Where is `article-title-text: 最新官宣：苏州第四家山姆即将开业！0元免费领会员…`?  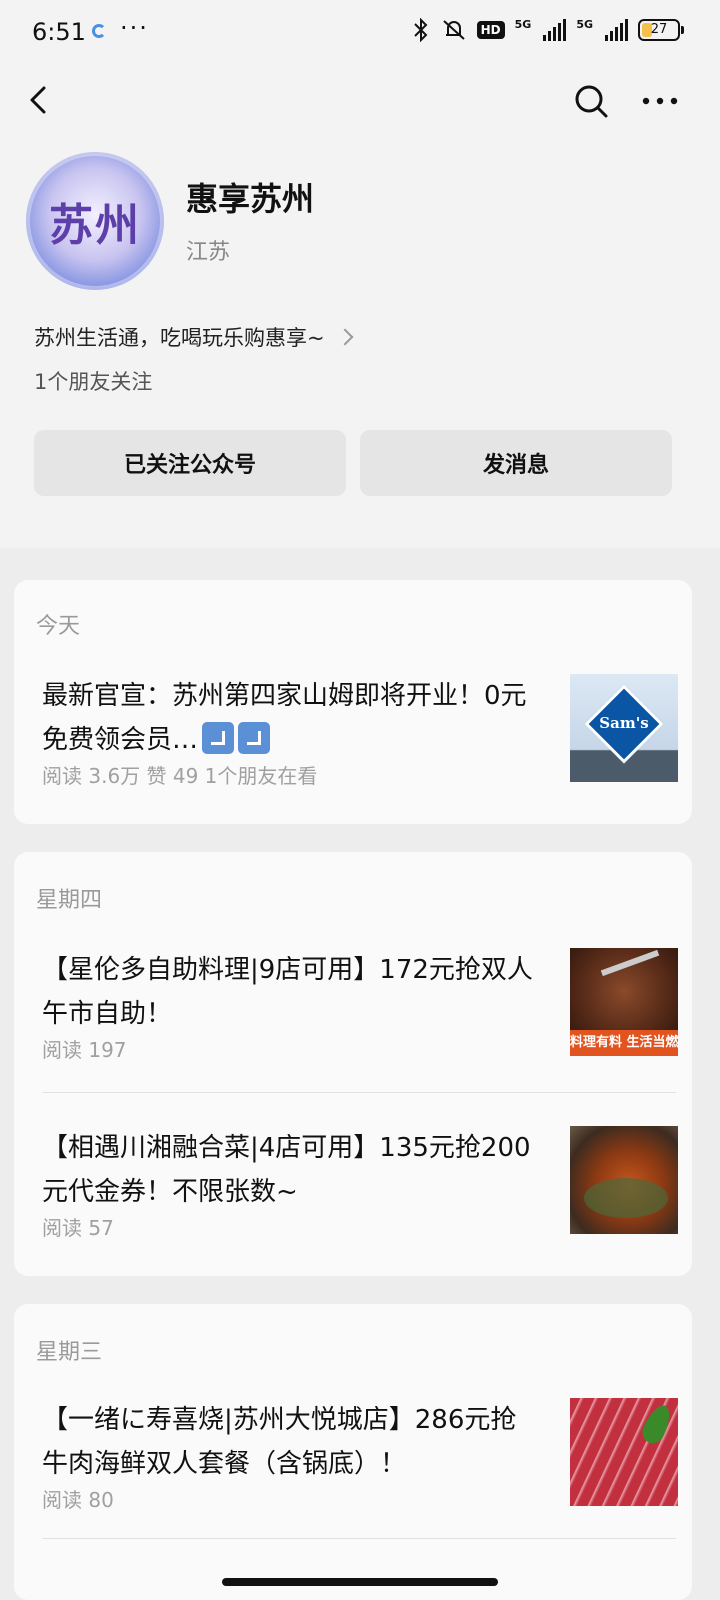
article-title-text: 最新官宣：苏州第四家山姆即将开业！0元免费领会员… is located at coordinates (284, 718).